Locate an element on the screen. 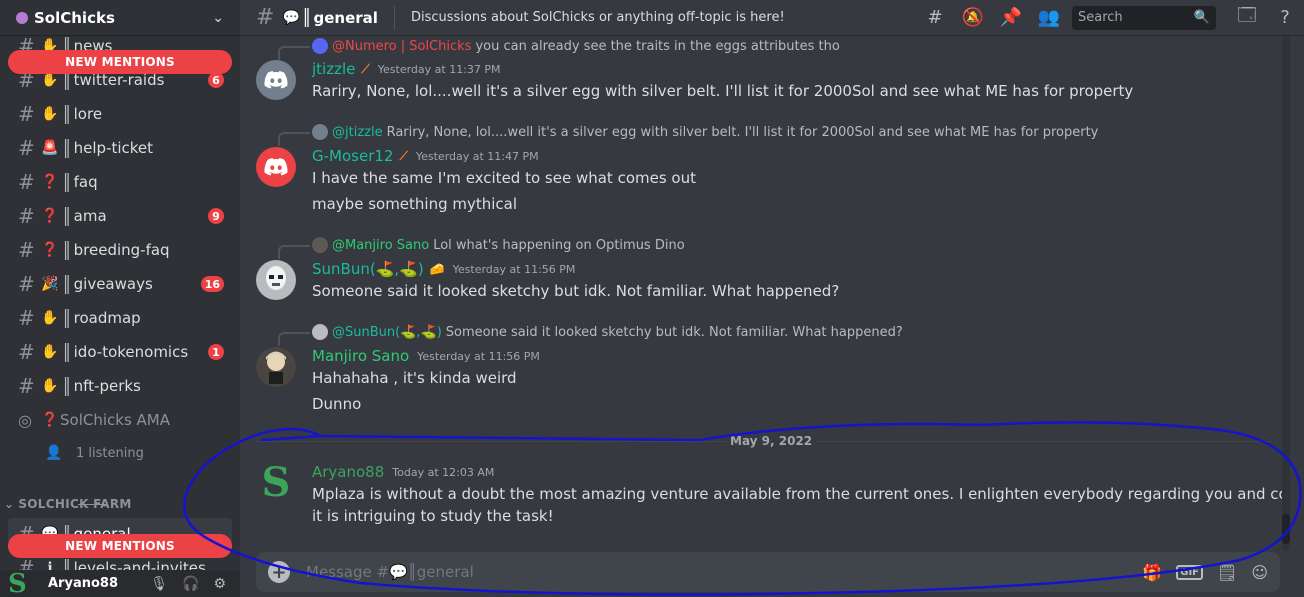  message-scrollbar is located at coordinates (1286, 293).